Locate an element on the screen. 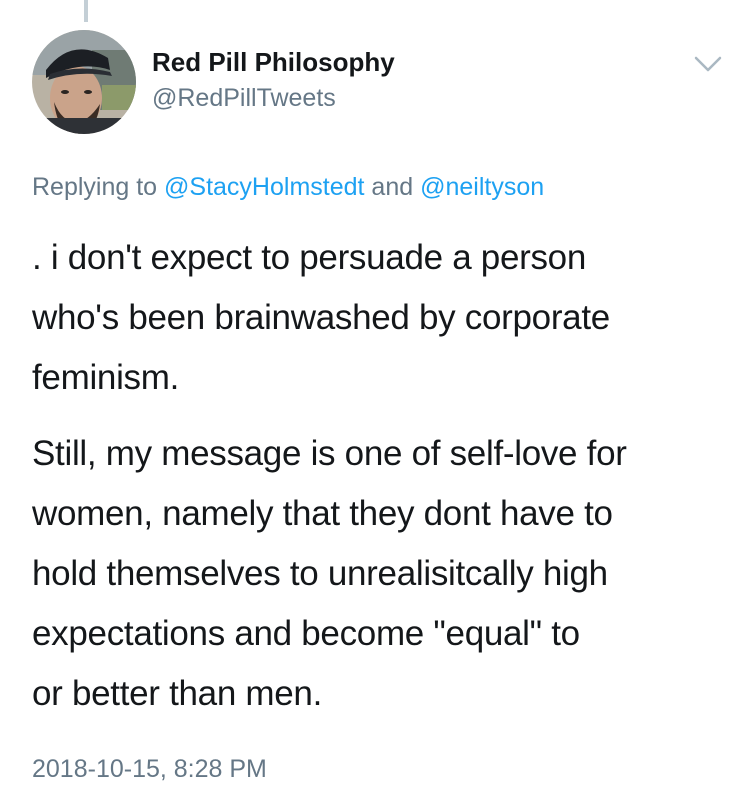  mention-link: @StacyHolmstedt is located at coordinates (264, 187).